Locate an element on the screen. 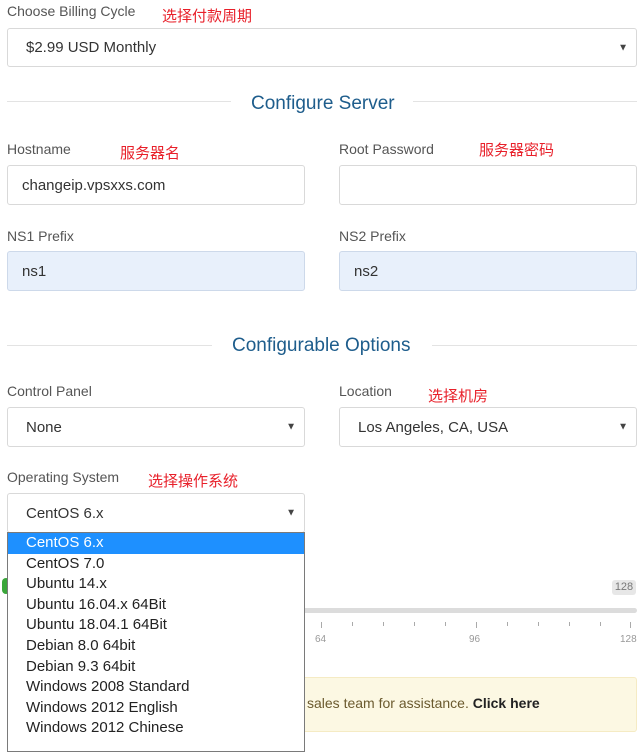  control-panel-select: None ▼ is located at coordinates (156, 427).